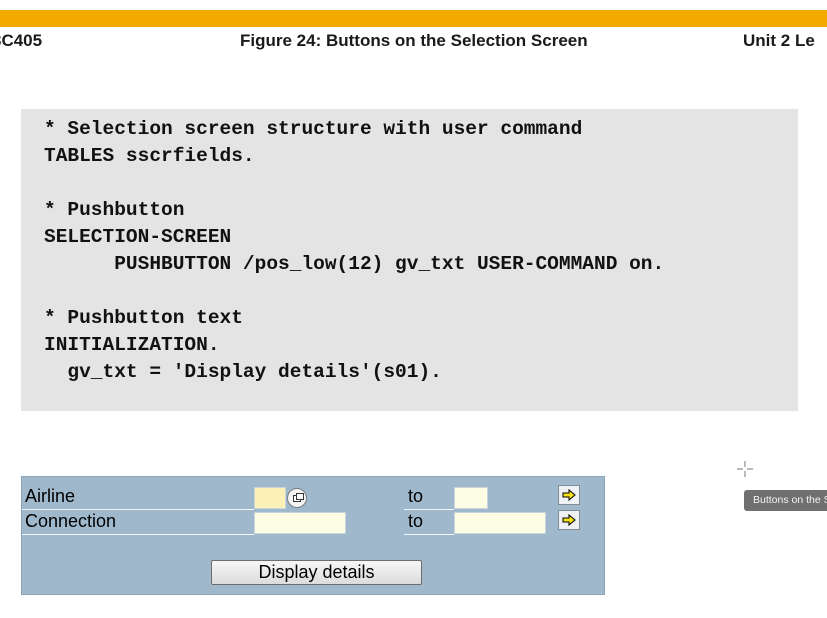  I want to click on code-line-4: * Pushbutton, so click(114, 210).